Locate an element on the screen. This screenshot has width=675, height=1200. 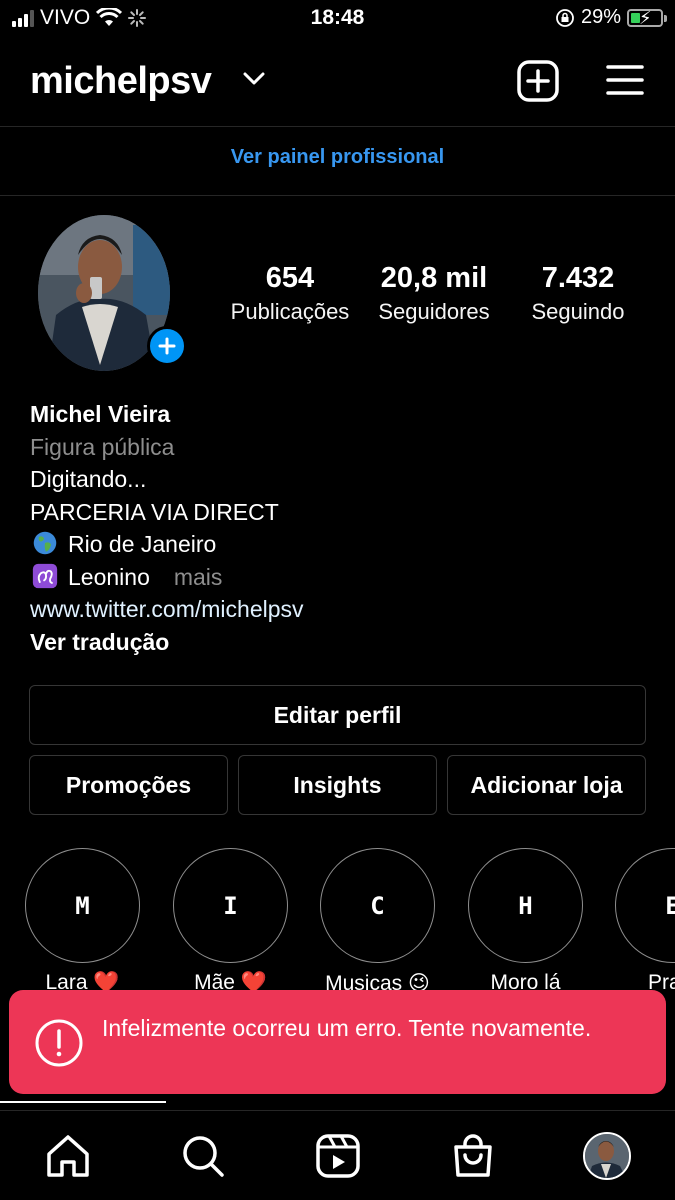
shop-icon is located at coordinates (473, 1156).